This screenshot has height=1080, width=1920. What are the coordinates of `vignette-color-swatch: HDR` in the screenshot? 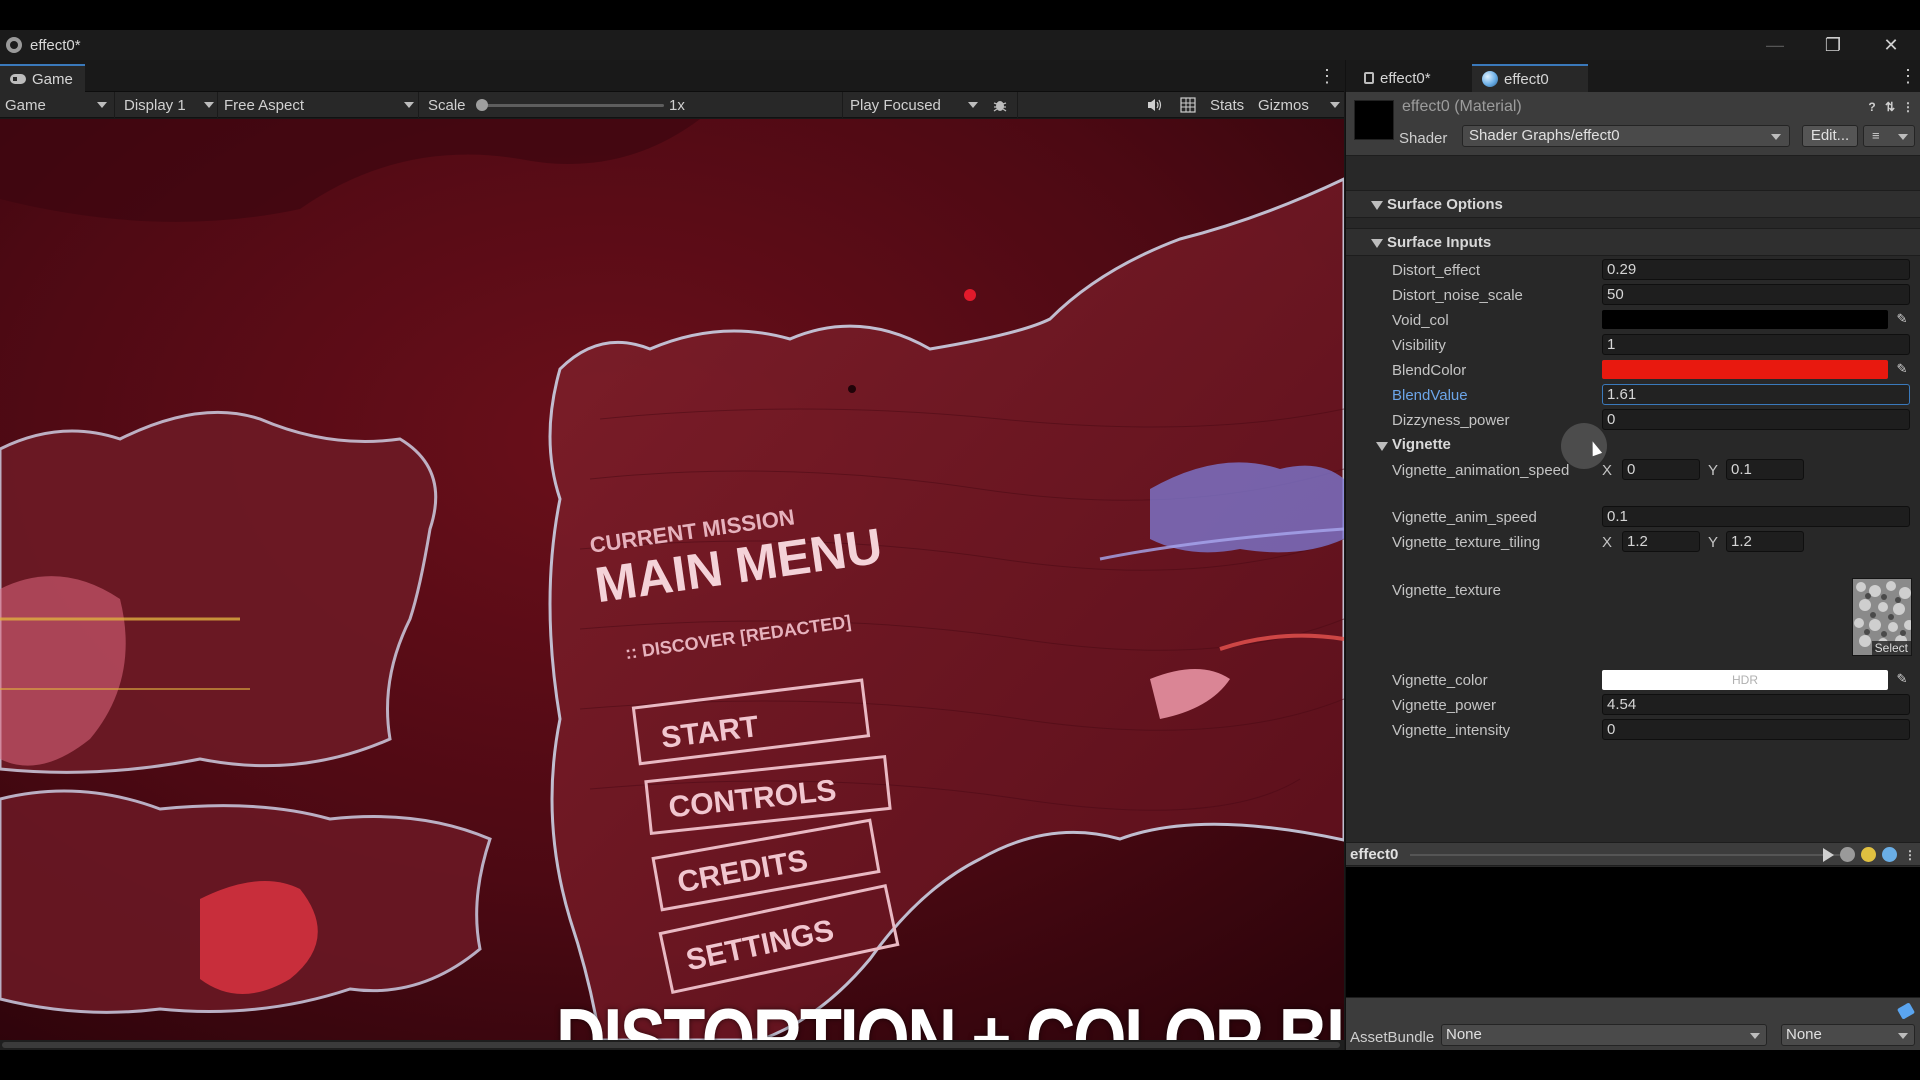 It's located at (1745, 680).